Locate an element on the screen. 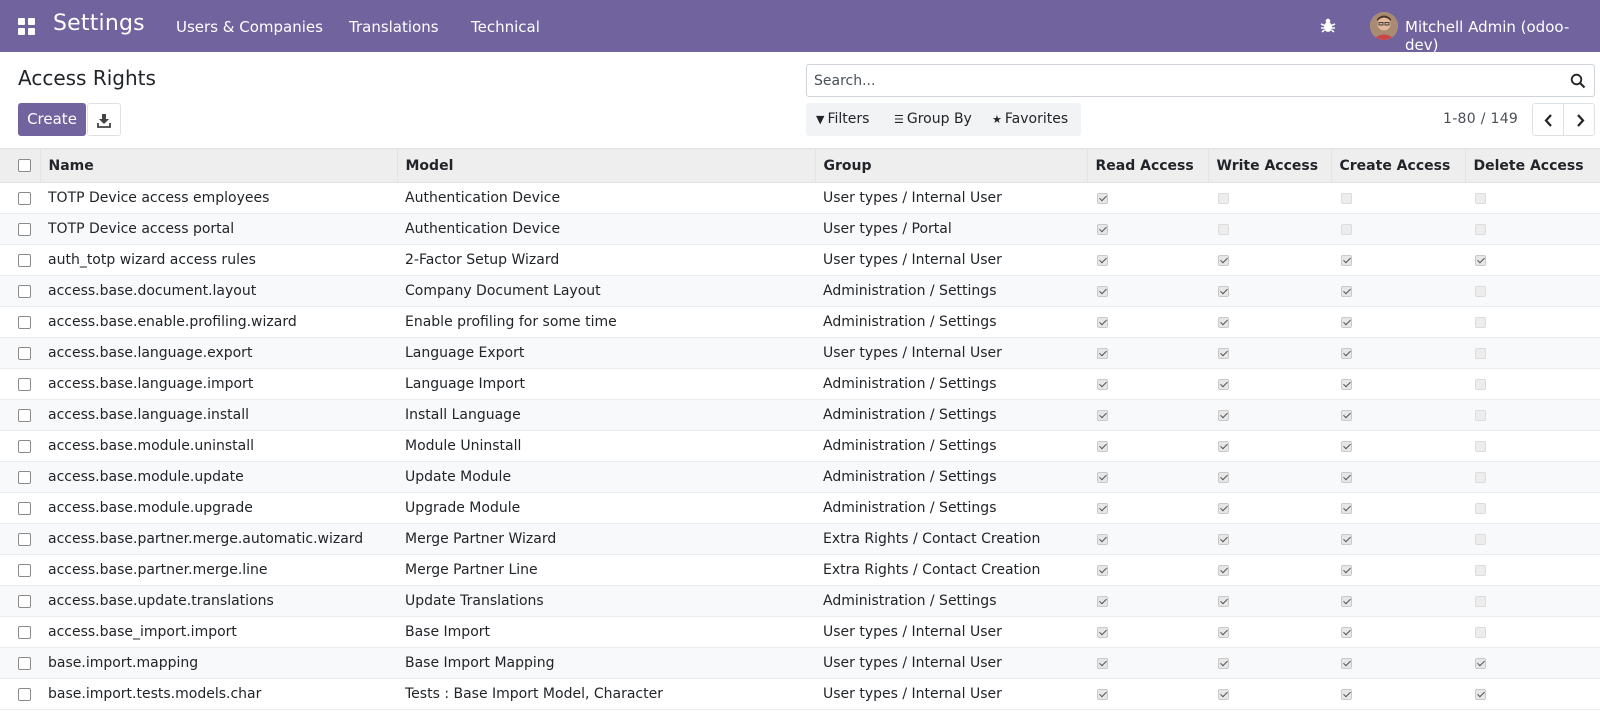 This screenshot has height=711, width=1600. pager-previous-button is located at coordinates (1548, 119).